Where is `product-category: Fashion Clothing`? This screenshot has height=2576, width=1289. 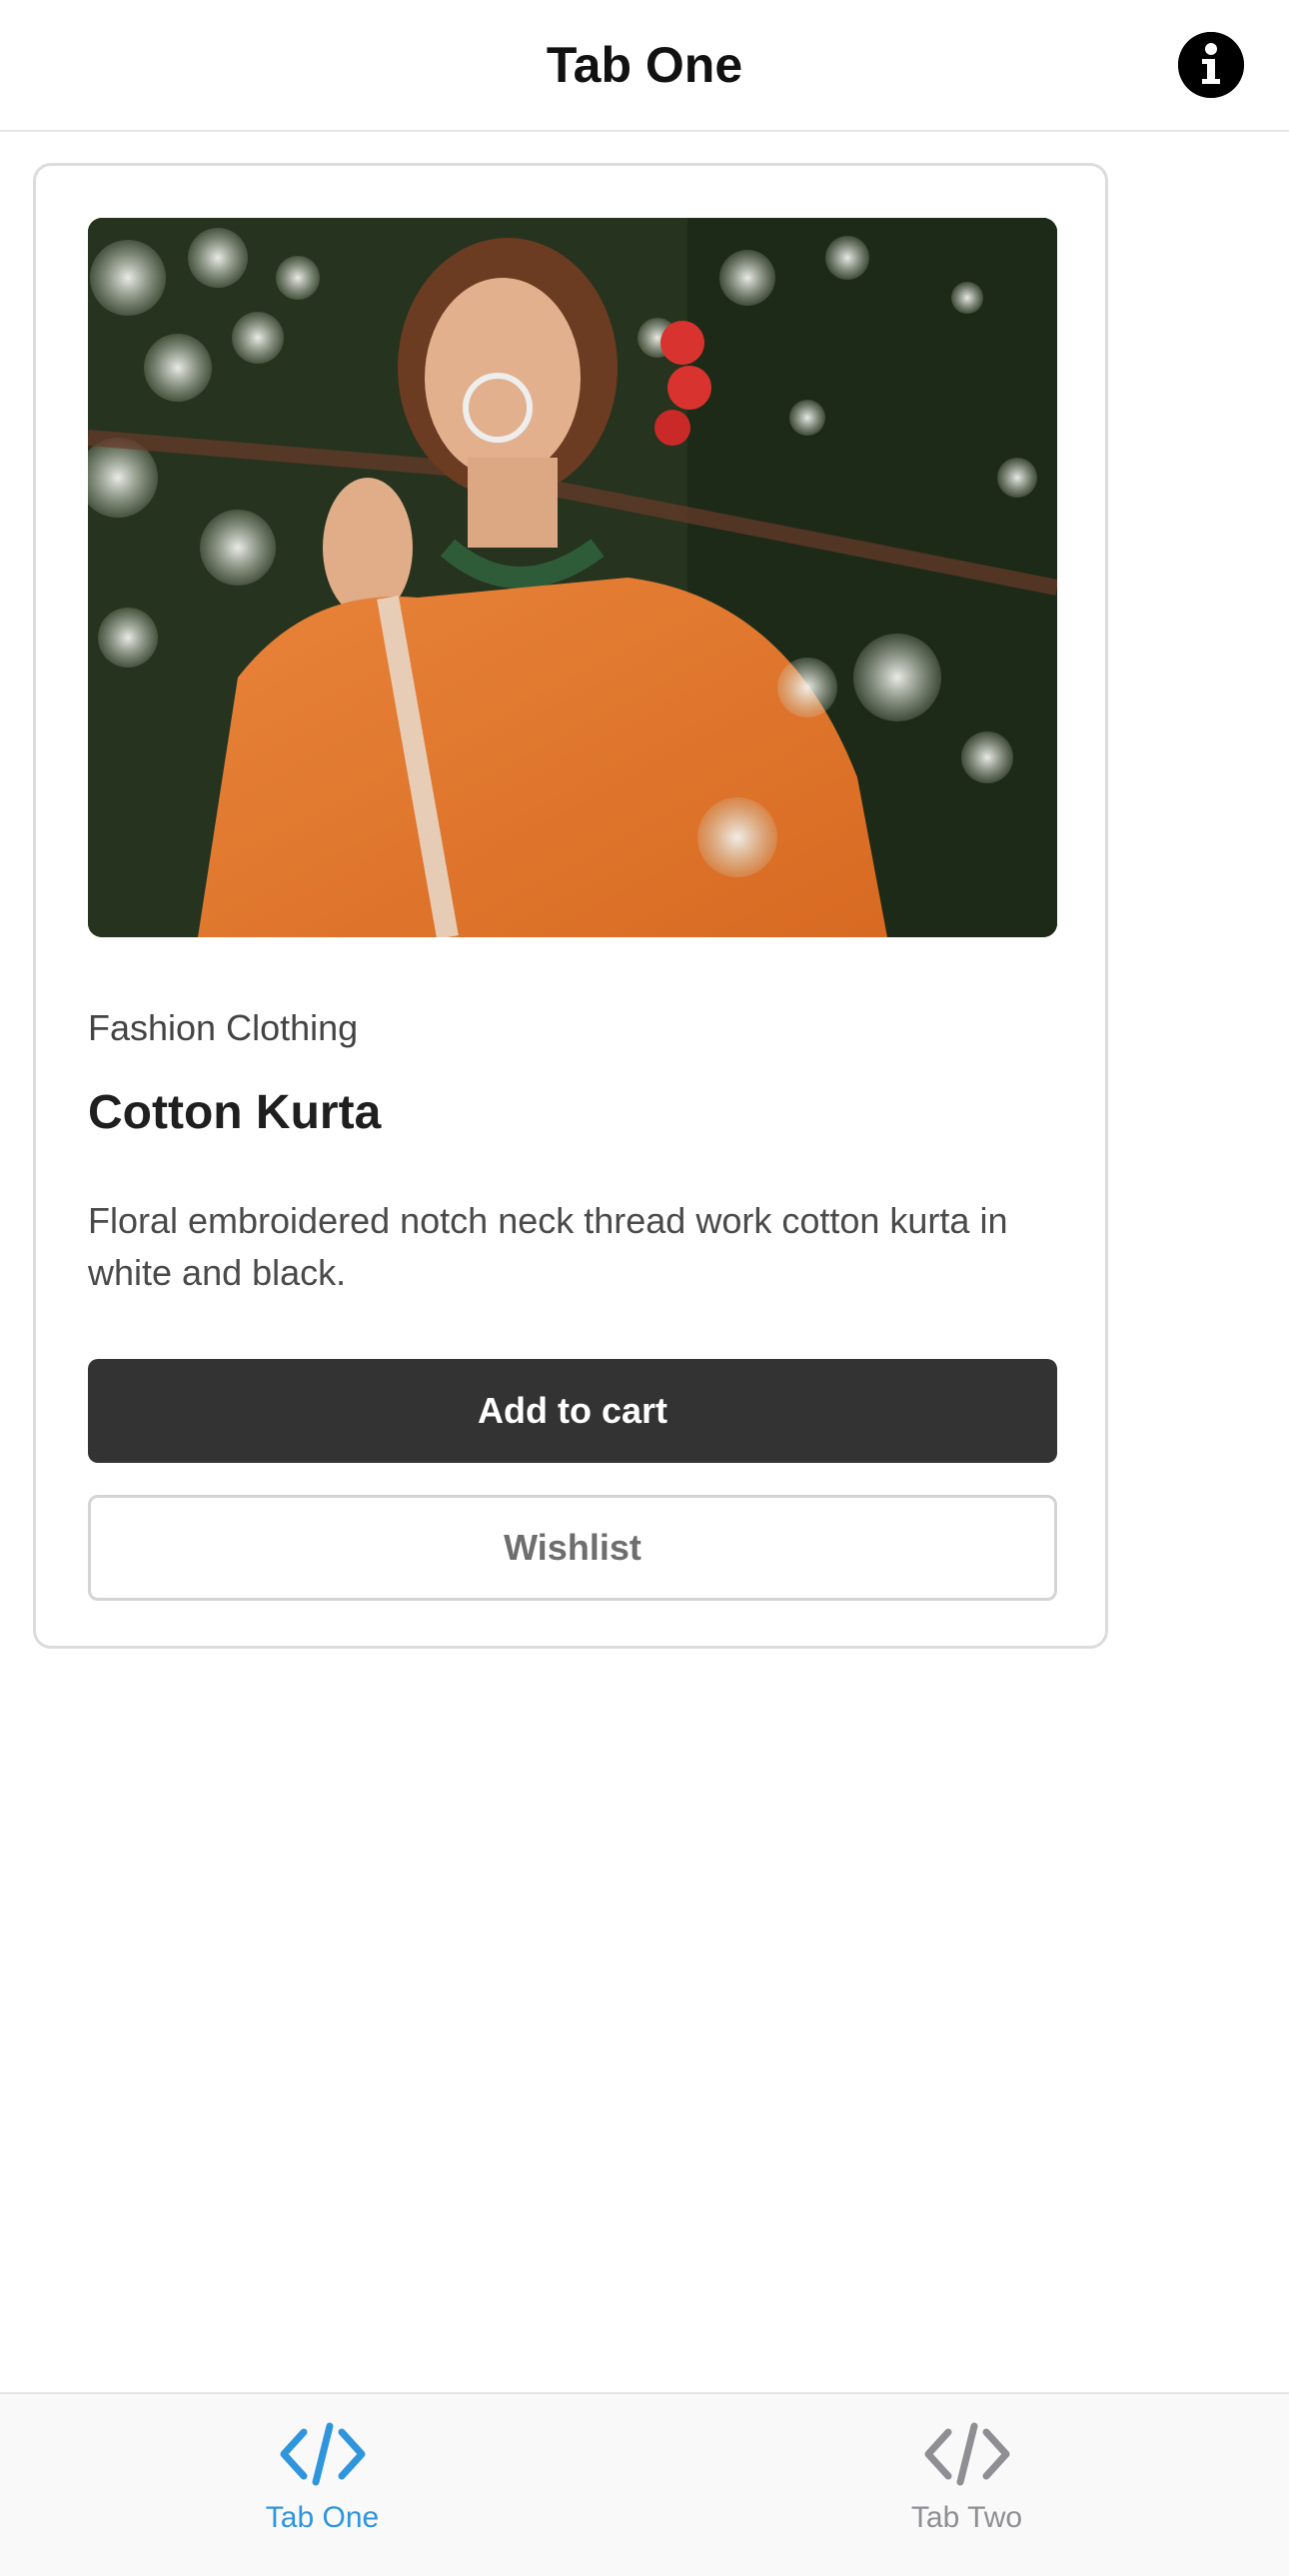 product-category: Fashion Clothing is located at coordinates (223, 1027).